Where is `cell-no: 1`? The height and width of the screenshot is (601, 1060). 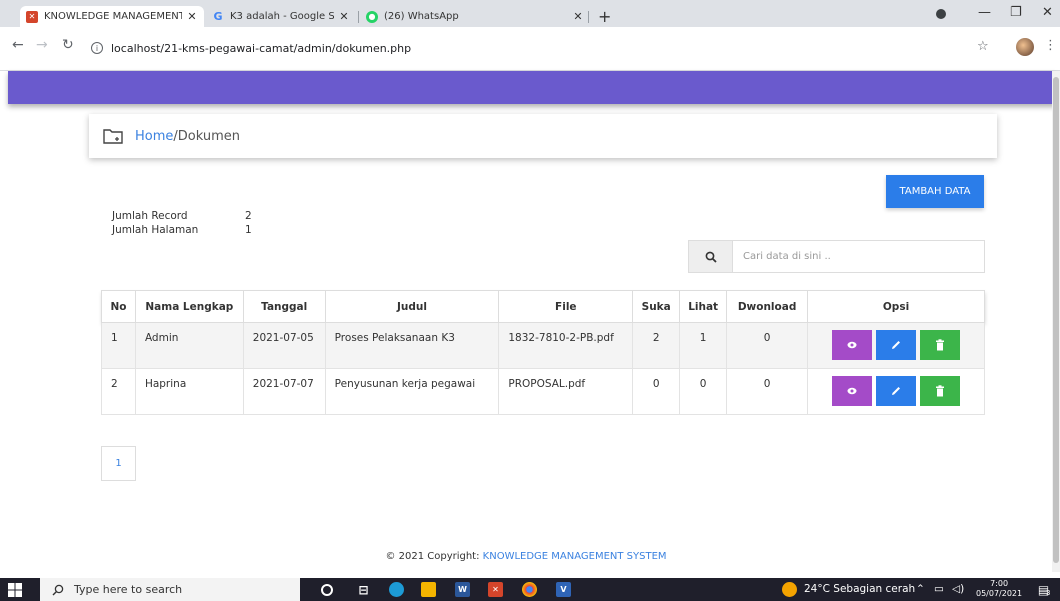 cell-no: 1 is located at coordinates (118, 345).